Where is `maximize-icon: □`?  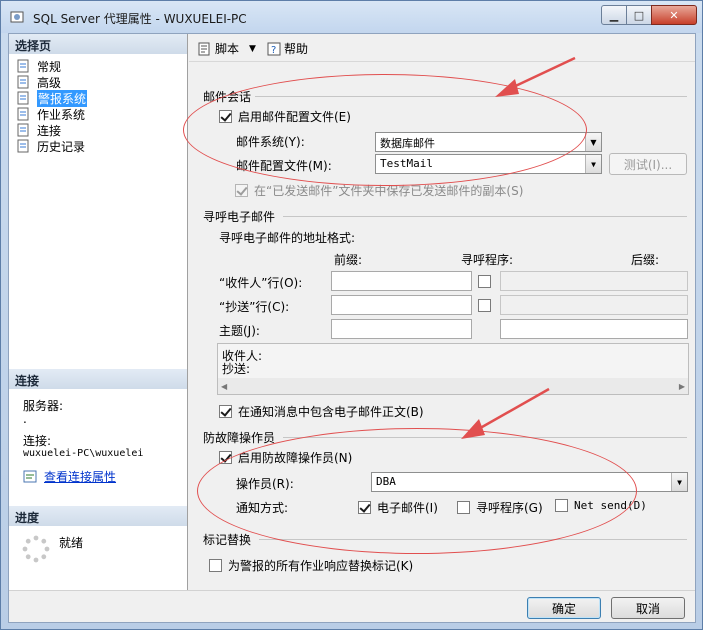
maximize-icon: □ is located at coordinates (639, 15).